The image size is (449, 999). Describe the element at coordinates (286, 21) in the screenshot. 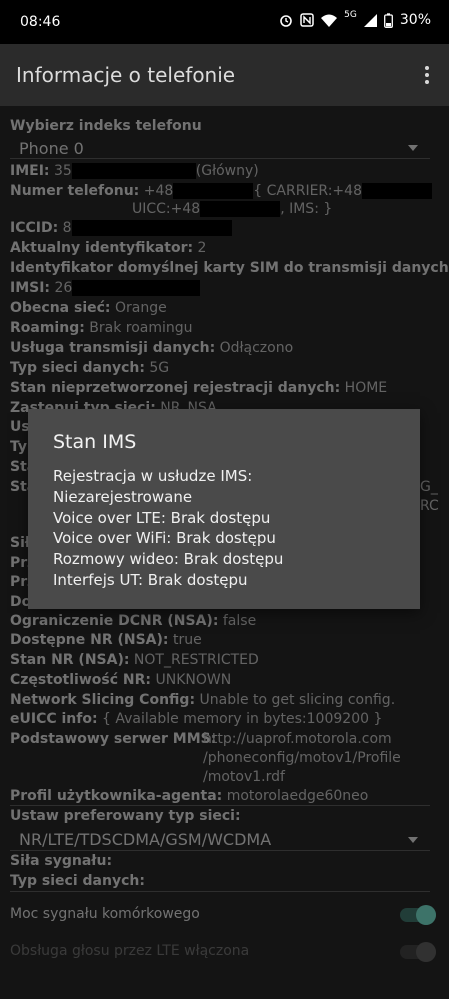

I see `alarm-icon` at that location.